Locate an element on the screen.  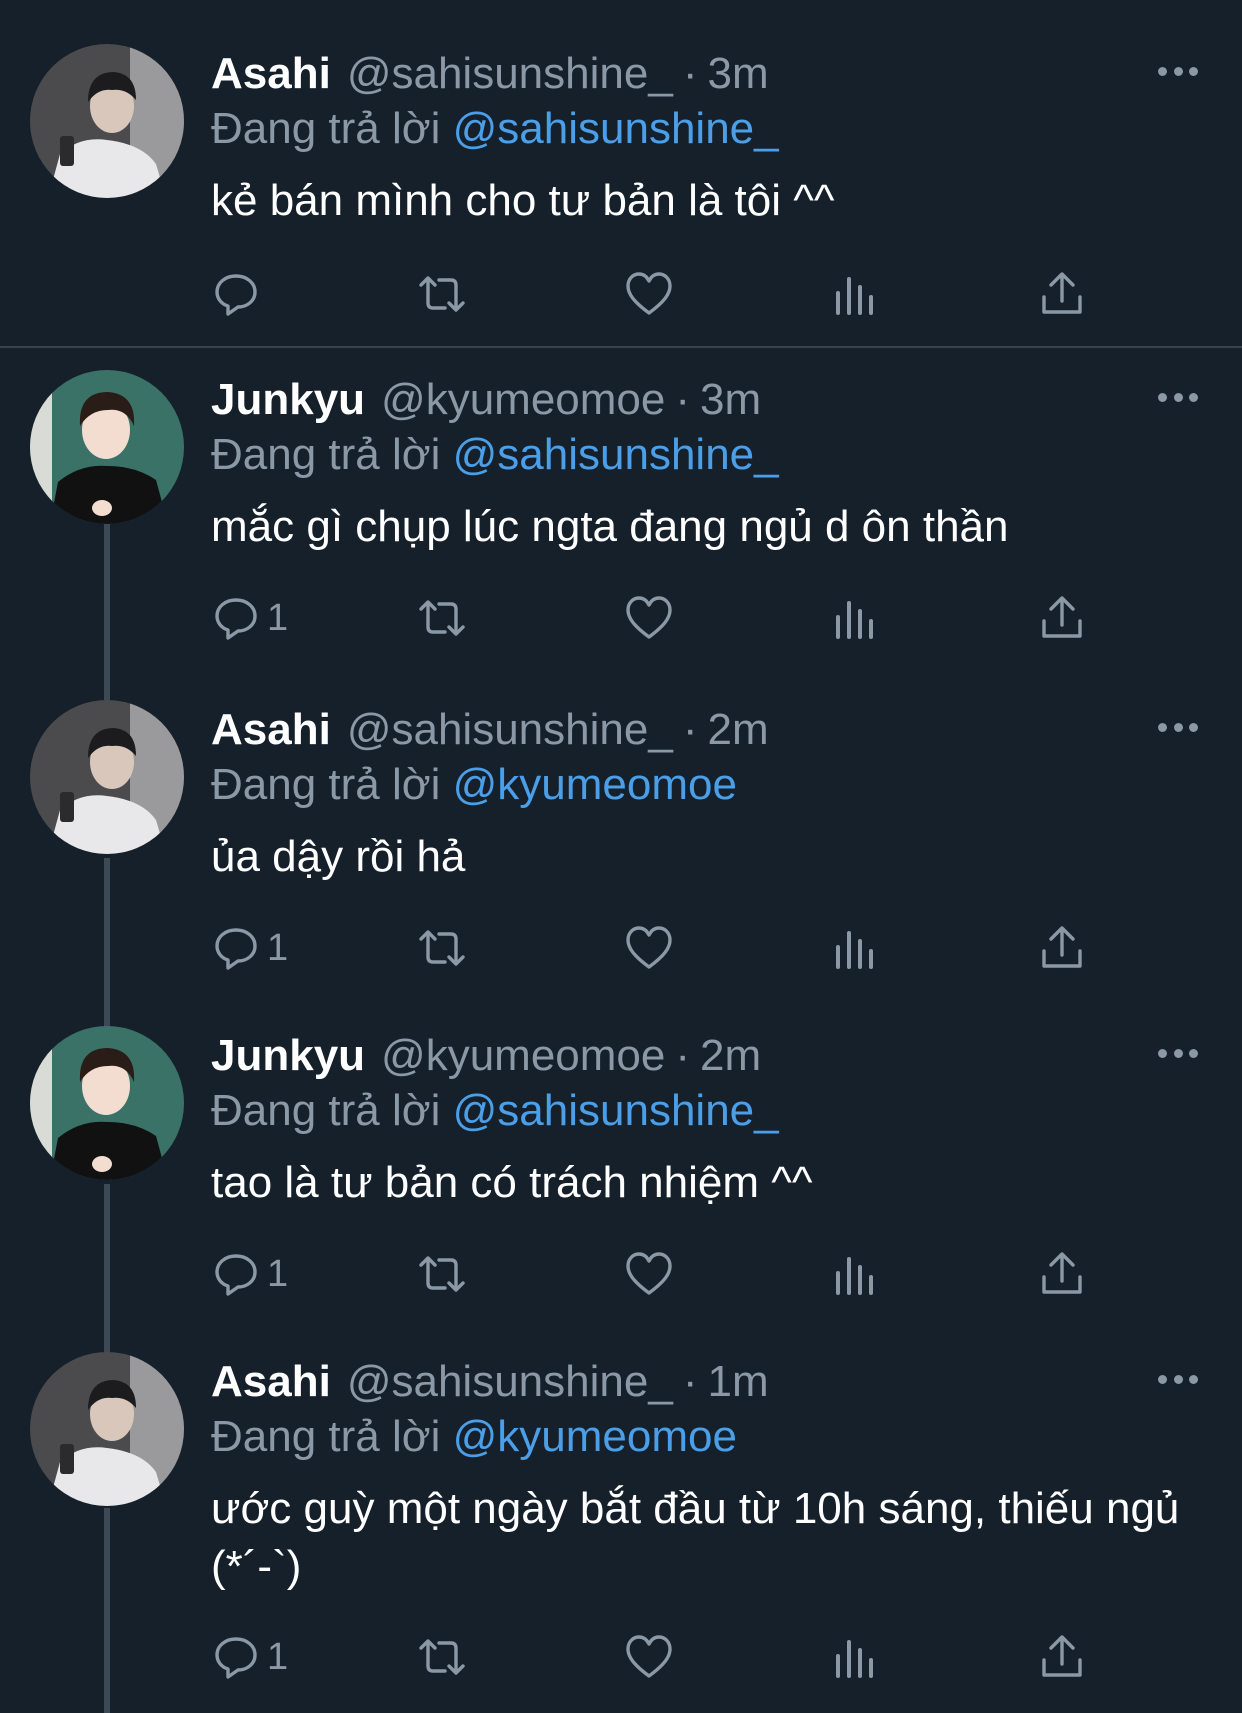
replying-to: Đang trả lời @kyumeomoe is located at coordinates (474, 1437).